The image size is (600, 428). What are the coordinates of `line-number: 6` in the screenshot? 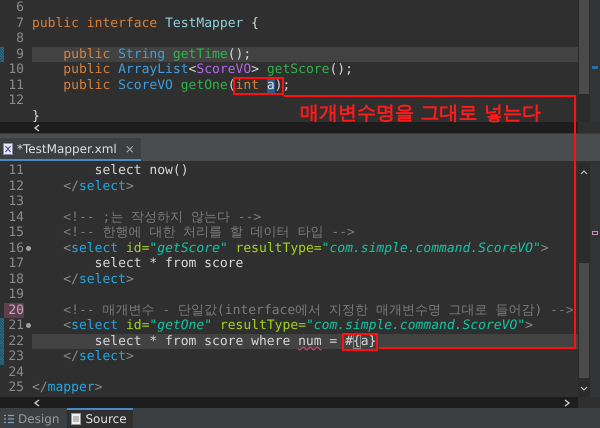 It's located at (19, 8).